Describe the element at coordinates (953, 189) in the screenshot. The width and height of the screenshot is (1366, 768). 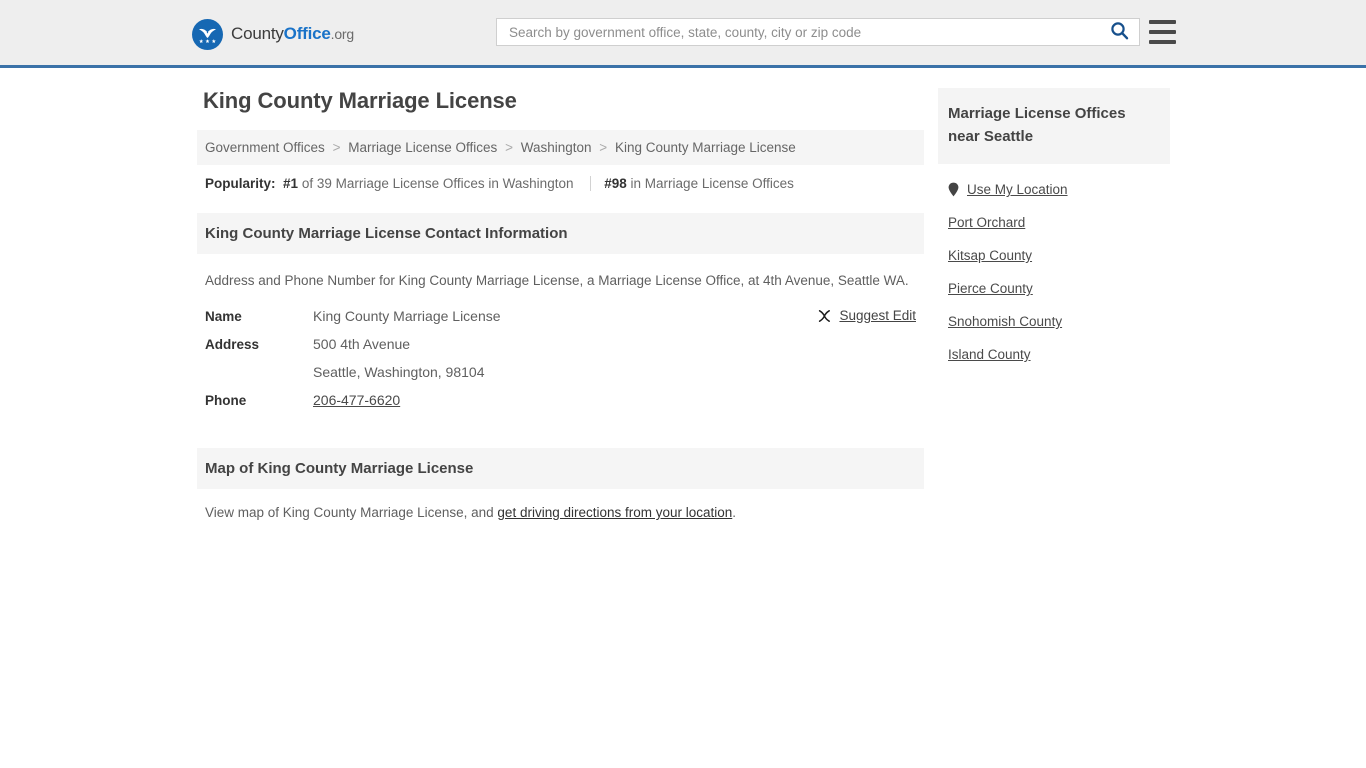
I see `map-pin-icon` at that location.